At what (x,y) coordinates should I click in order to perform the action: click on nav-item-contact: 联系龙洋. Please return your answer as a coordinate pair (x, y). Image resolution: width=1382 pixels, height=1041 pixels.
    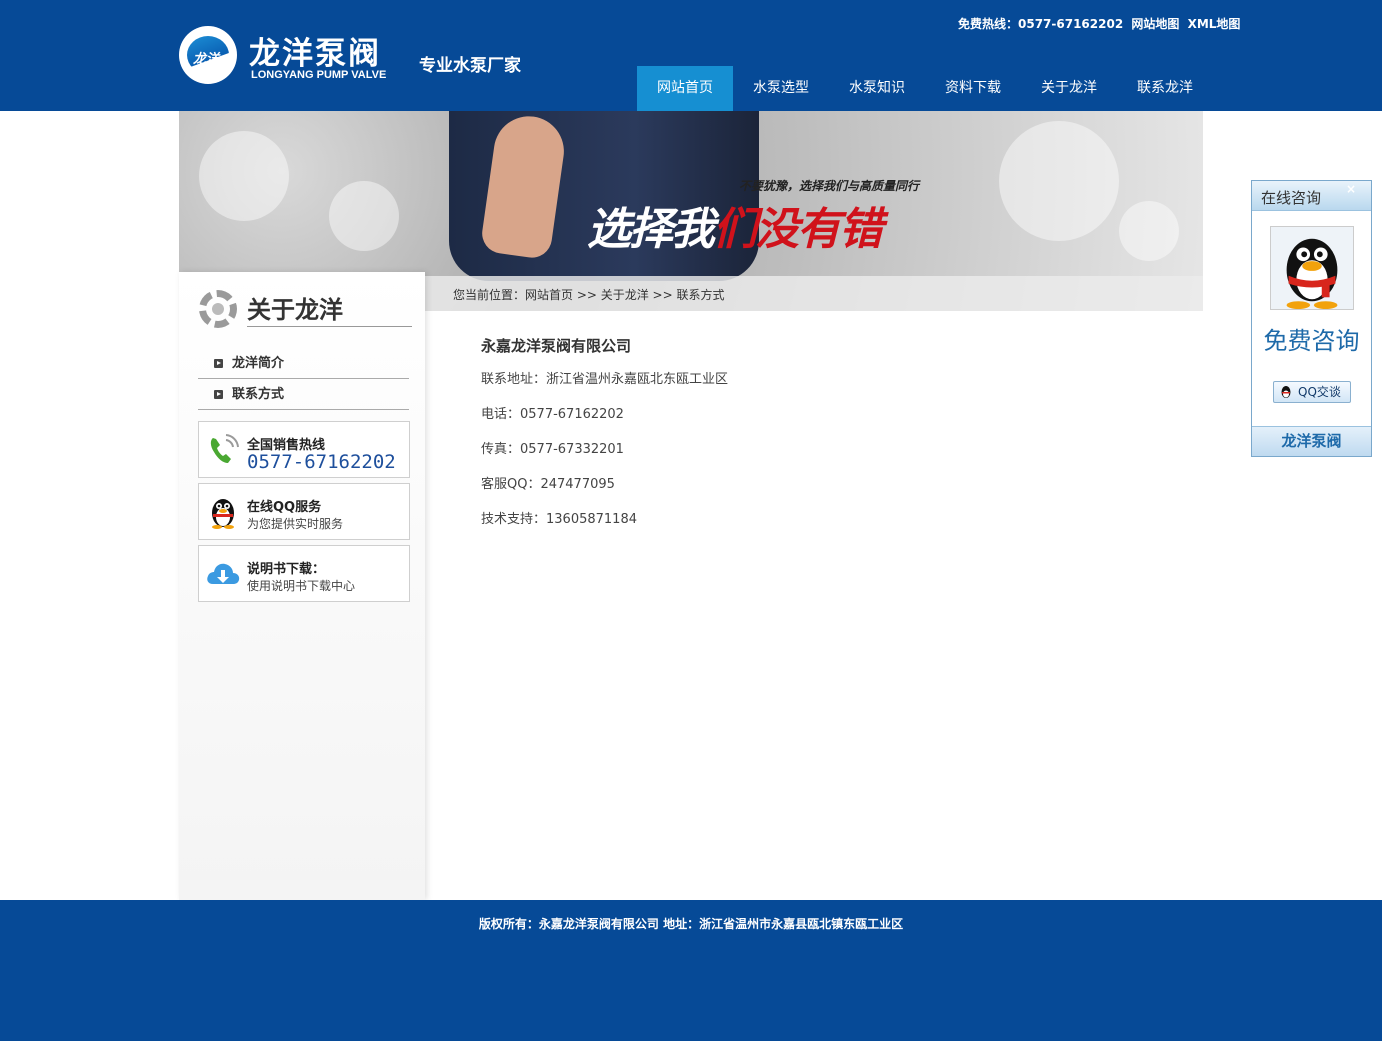
    Looking at the image, I should click on (1165, 88).